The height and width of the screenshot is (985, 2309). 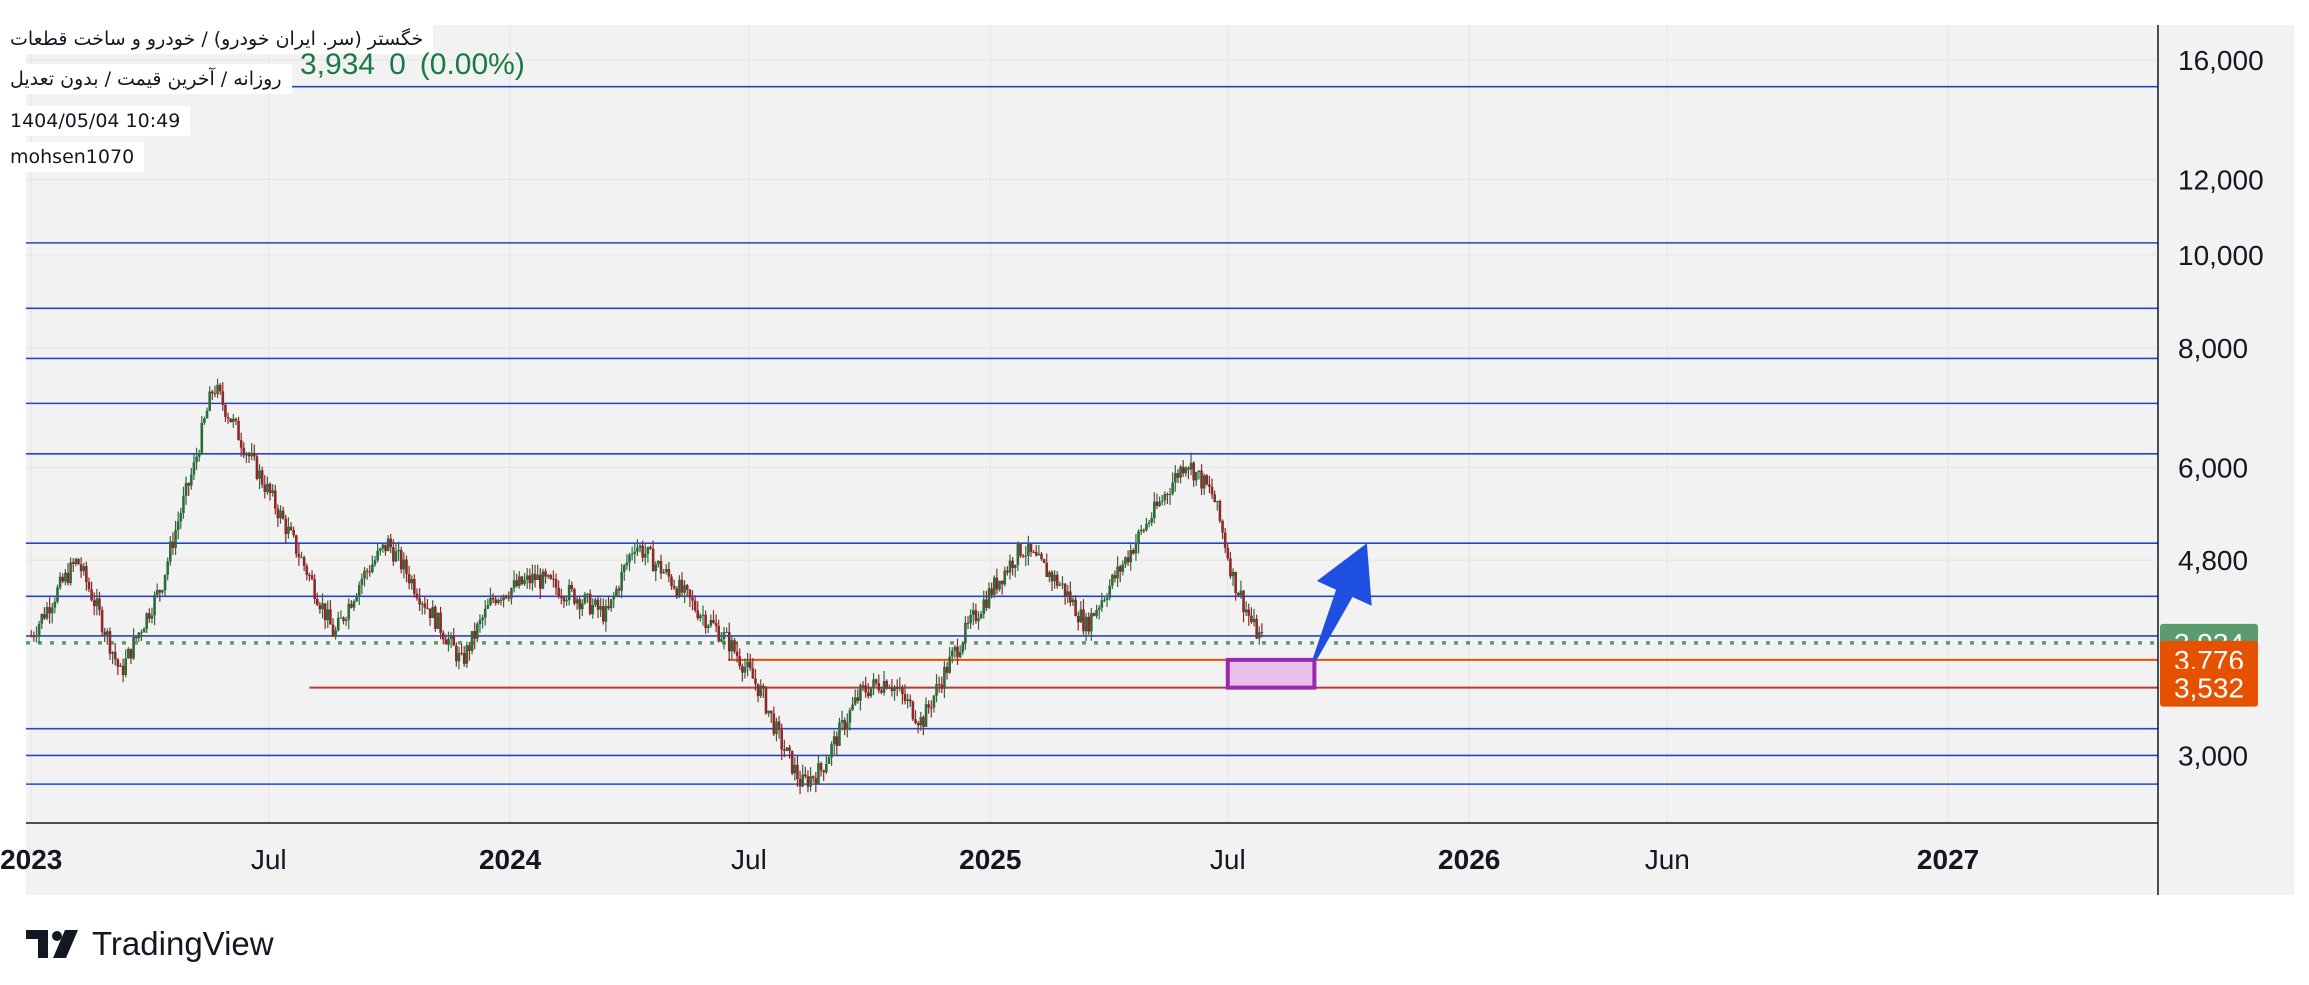 What do you see at coordinates (150, 944) in the screenshot?
I see `brand: TradingView` at bounding box center [150, 944].